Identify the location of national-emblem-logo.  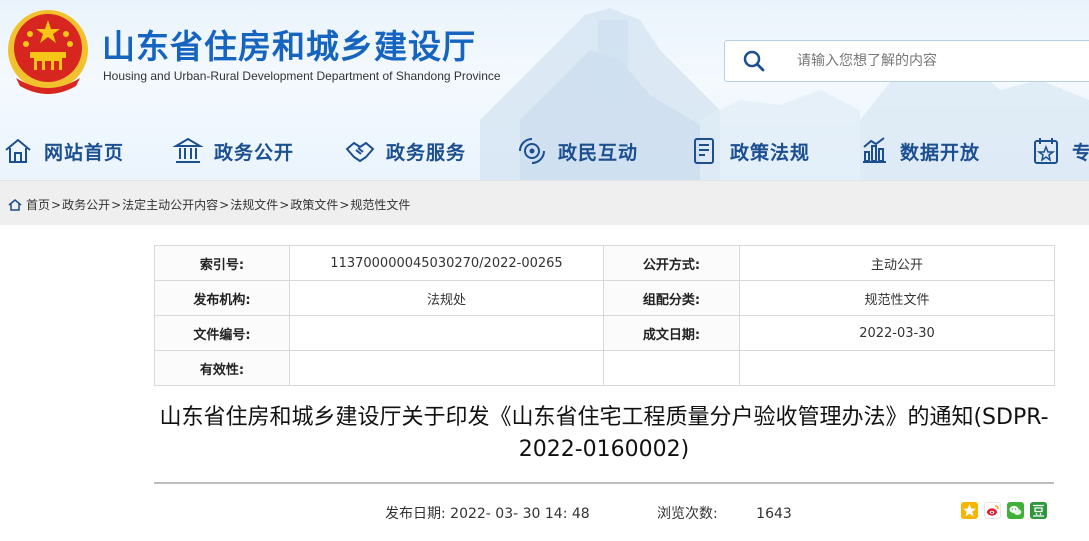
(48, 52).